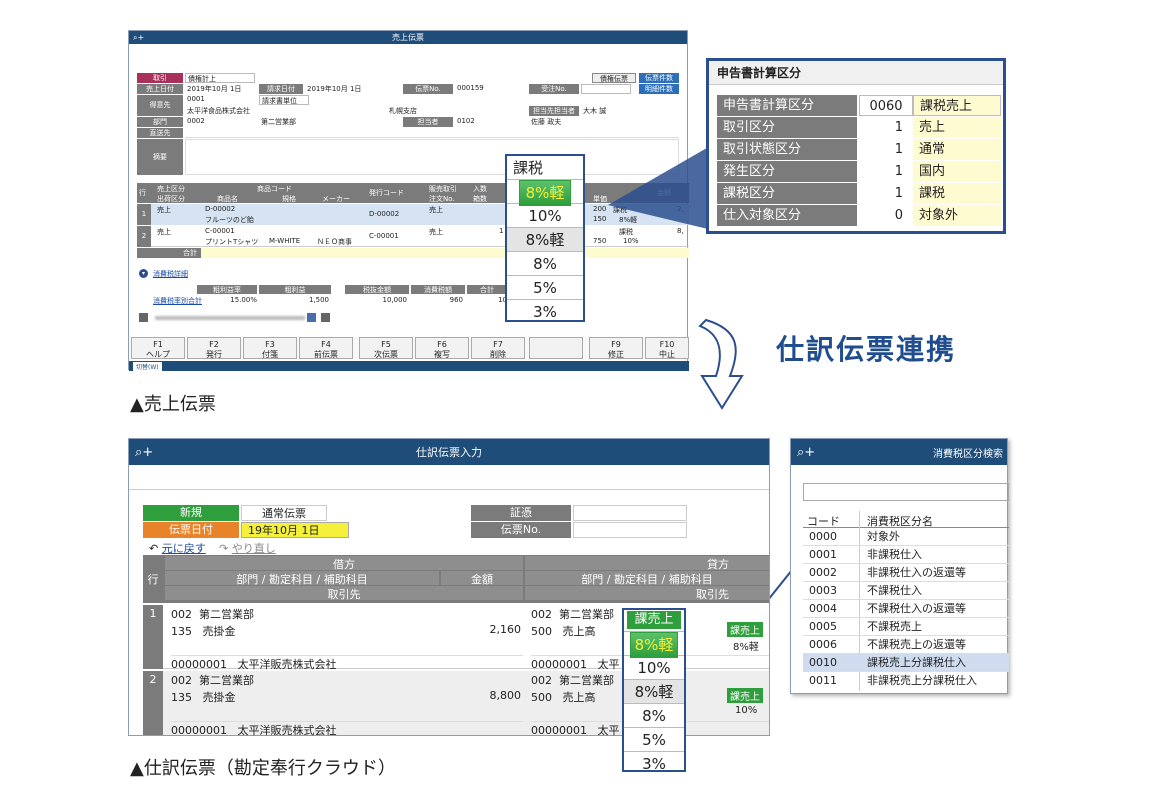 The height and width of the screenshot is (806, 1156). I want to click on debit-amount: 2,160, so click(481, 629).